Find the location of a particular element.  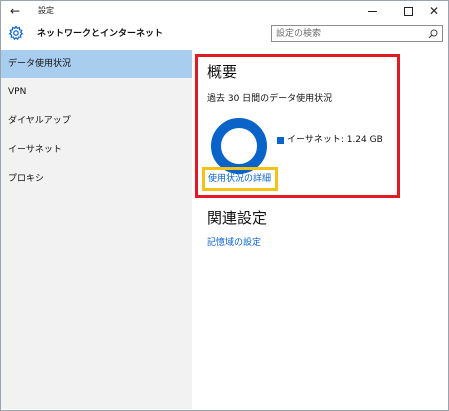

close-button: ✕ is located at coordinates (434, 11).